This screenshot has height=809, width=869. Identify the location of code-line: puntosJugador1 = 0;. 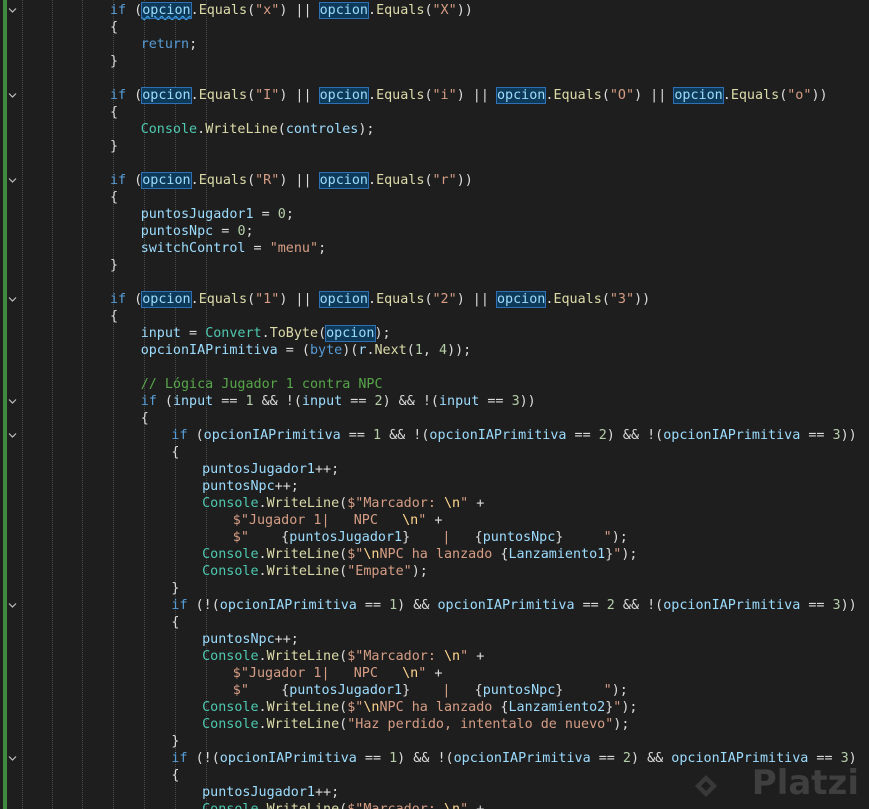
(434, 214).